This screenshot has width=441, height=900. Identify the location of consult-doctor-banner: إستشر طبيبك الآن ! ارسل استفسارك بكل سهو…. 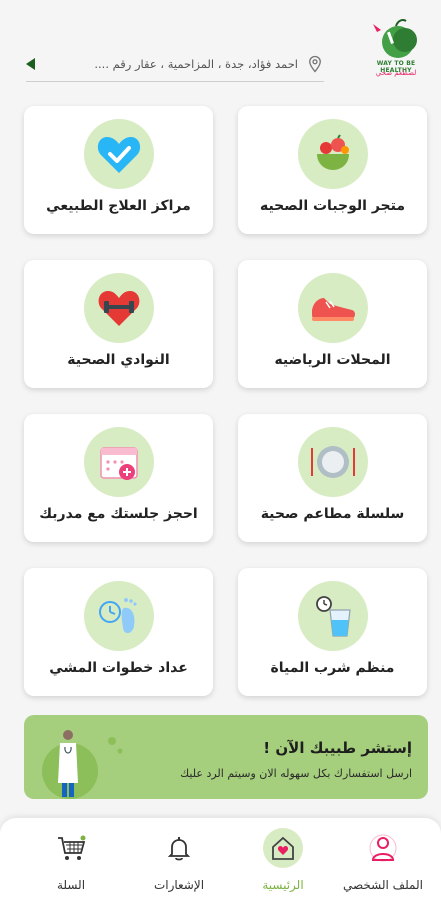
(226, 757).